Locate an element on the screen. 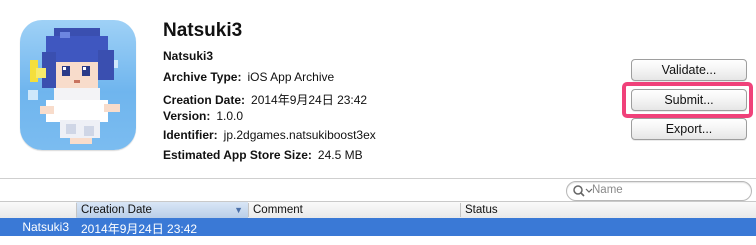 This screenshot has width=756, height=245. detail-row-archive-type: Archive Type: iOS App Archive is located at coordinates (248, 77).